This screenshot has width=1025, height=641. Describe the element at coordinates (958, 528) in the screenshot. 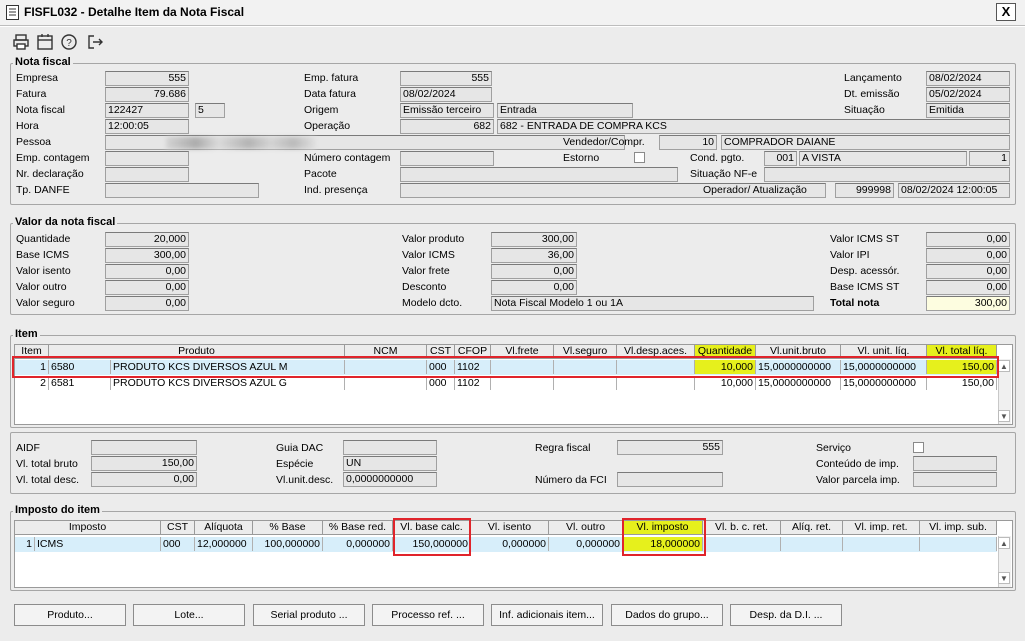

I see `col-vl-imp-sub: Vl. imp. sub.` at that location.